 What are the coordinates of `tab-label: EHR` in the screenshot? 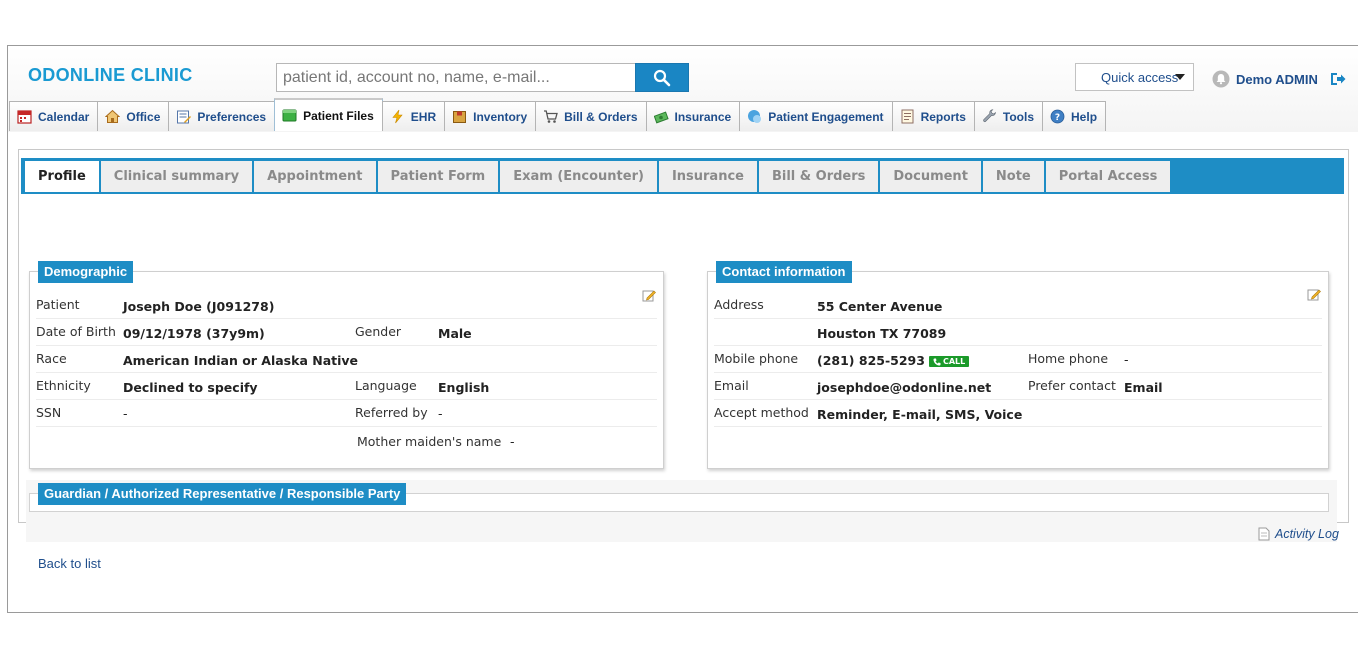 It's located at (423, 116).